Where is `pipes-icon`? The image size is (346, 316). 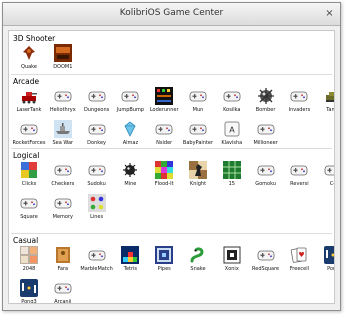 pipes-icon is located at coordinates (164, 255).